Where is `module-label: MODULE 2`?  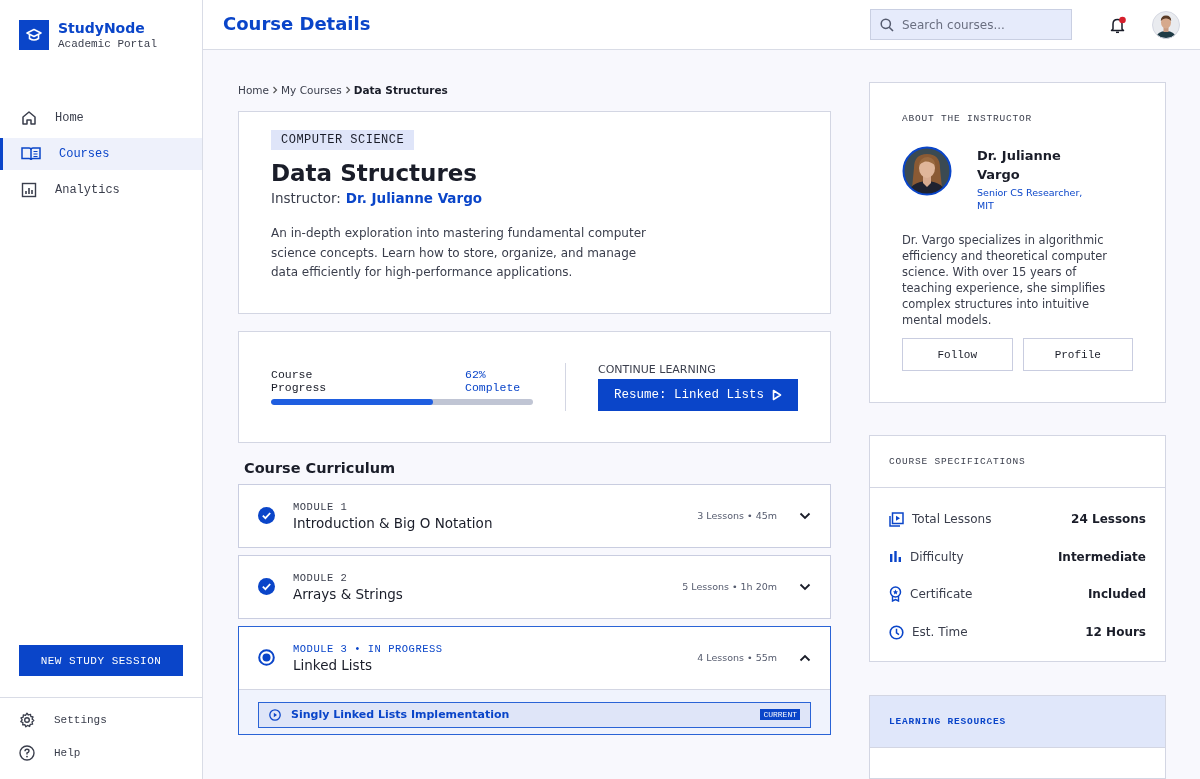 module-label: MODULE 2 is located at coordinates (321, 577).